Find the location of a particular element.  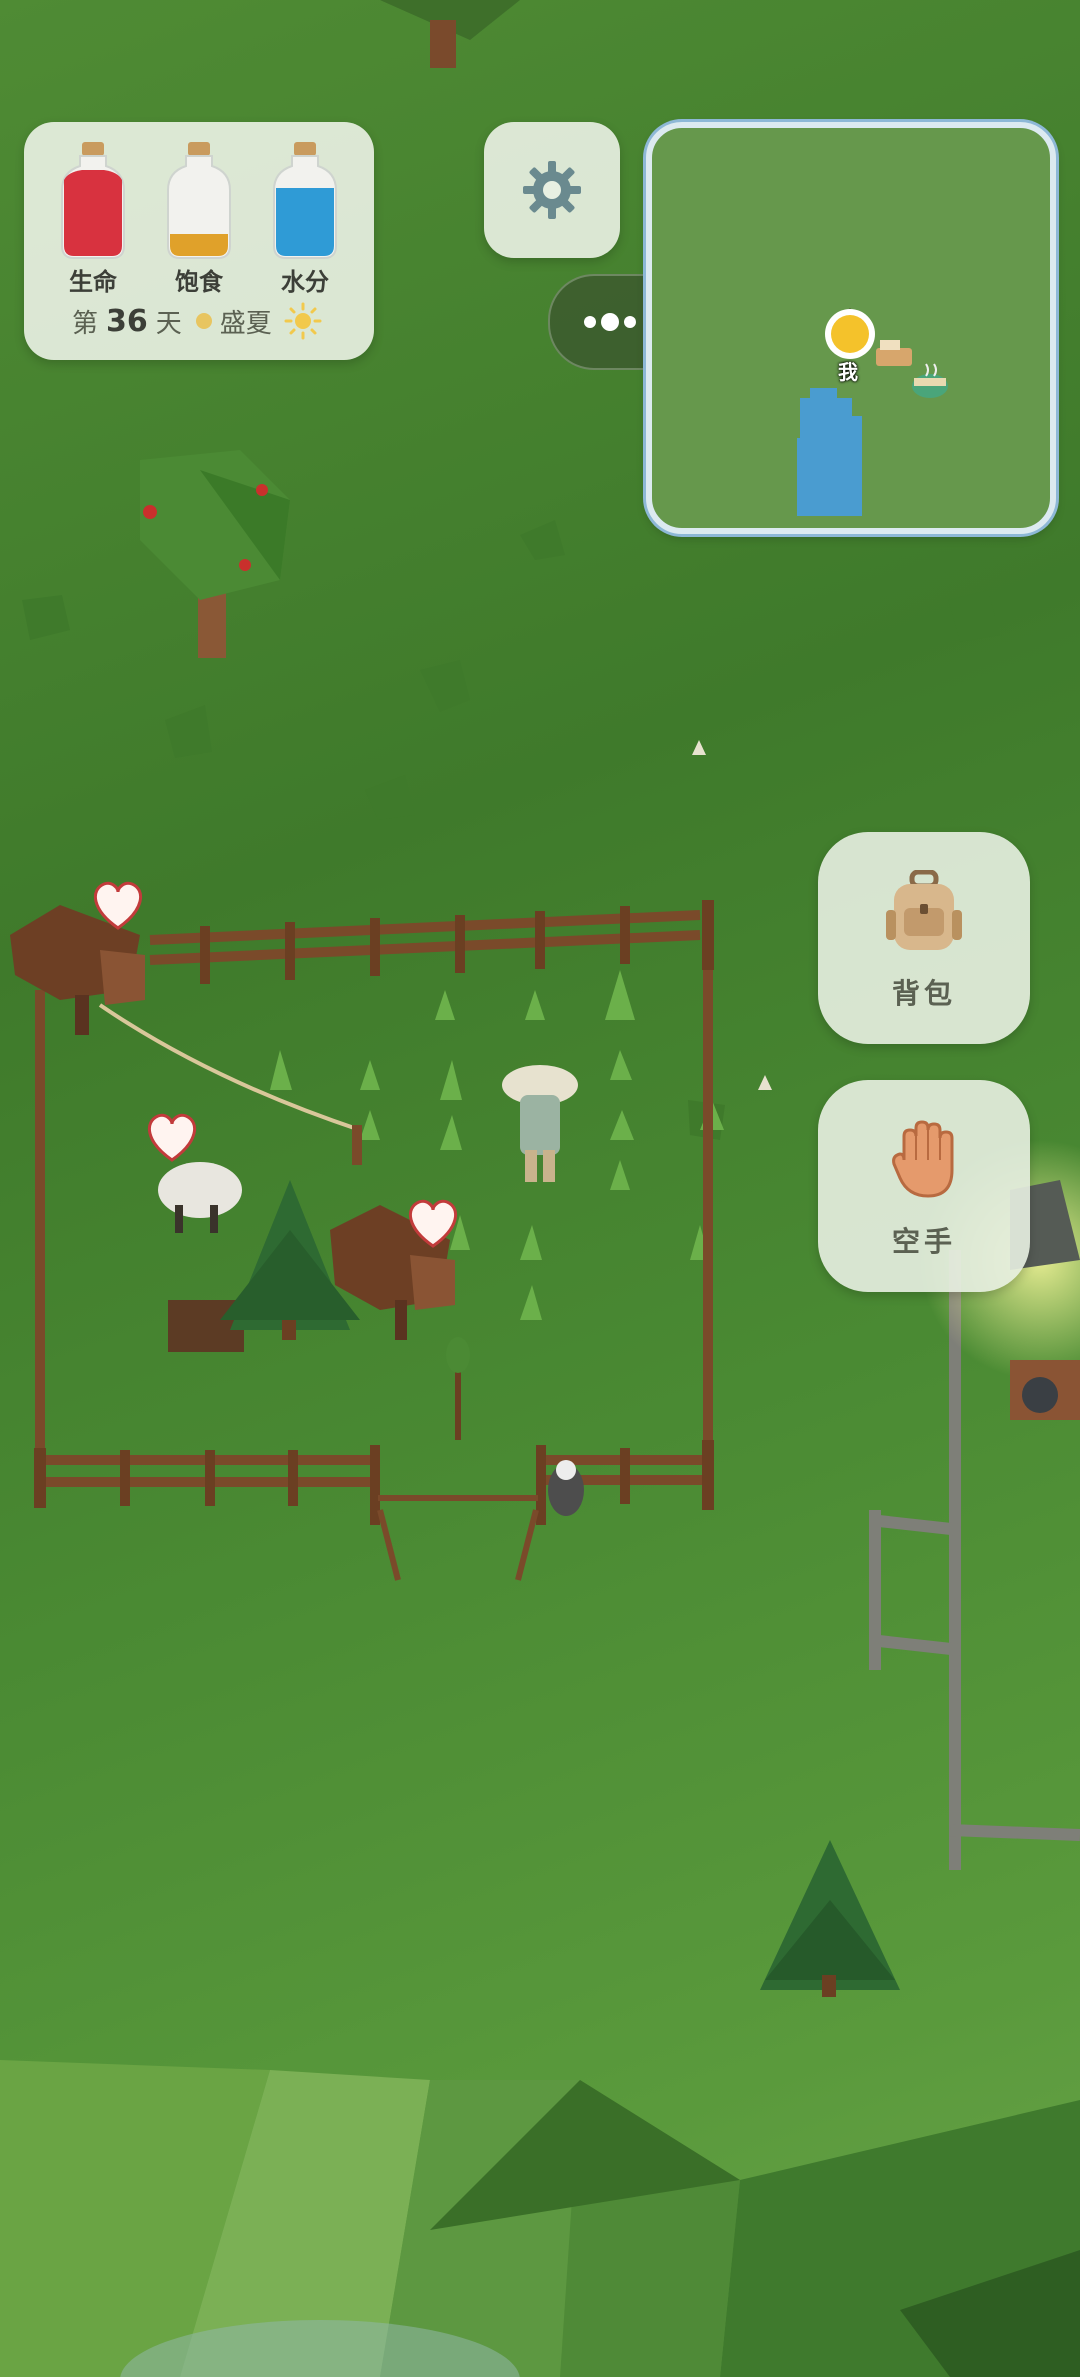

more-dots-icon is located at coordinates (610, 322).